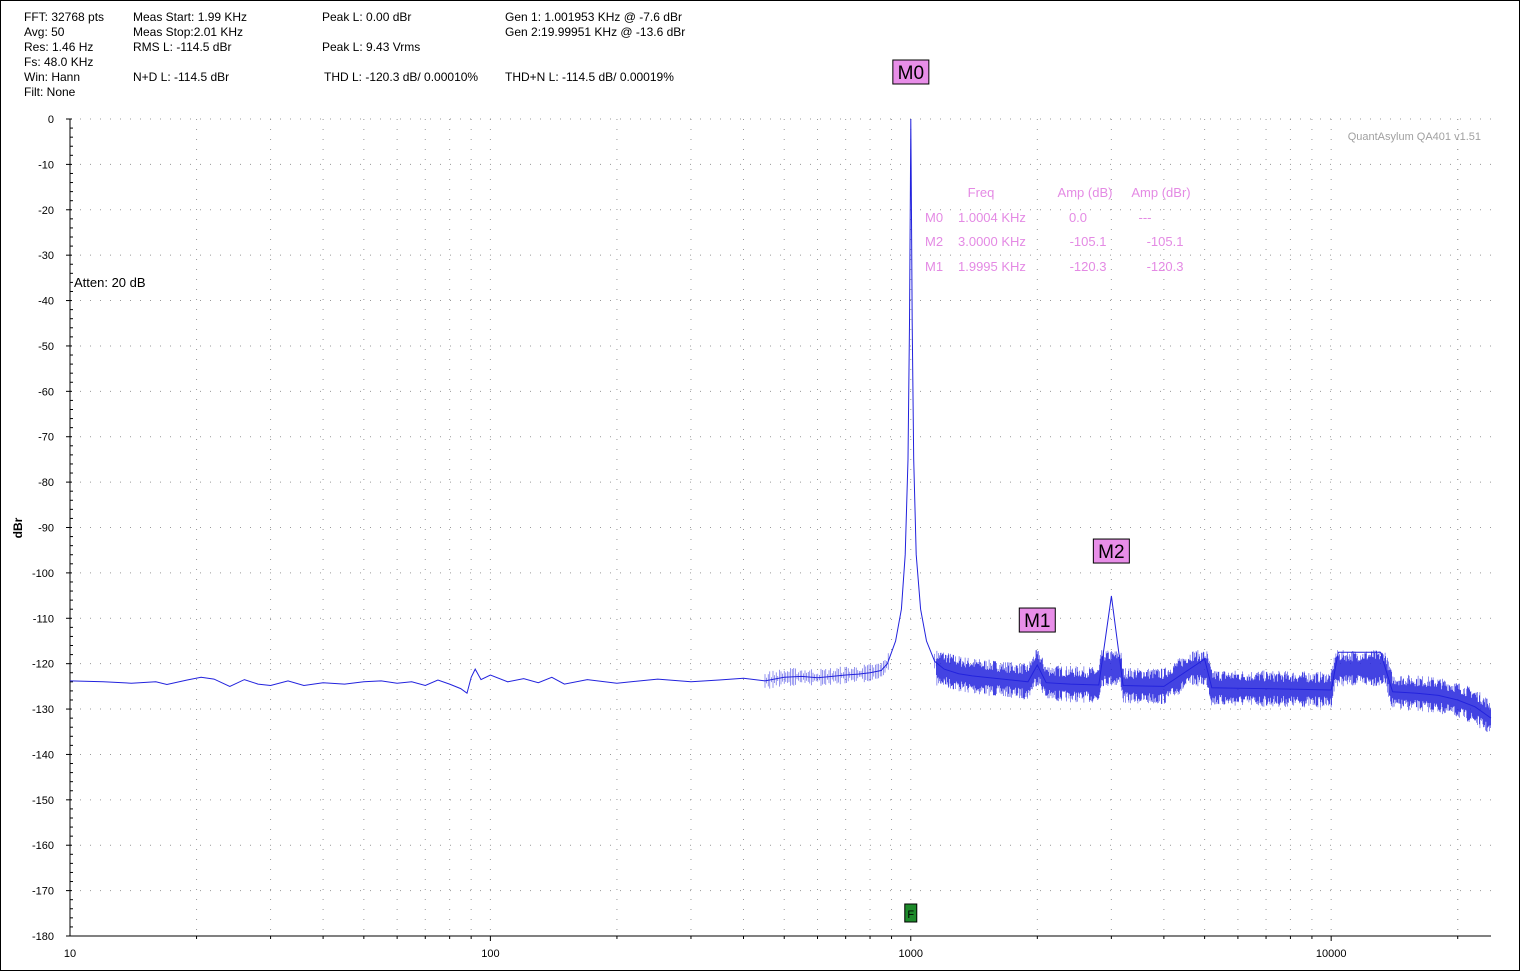 The image size is (1520, 971). I want to click on y-tick-label: -170, so click(43, 892).